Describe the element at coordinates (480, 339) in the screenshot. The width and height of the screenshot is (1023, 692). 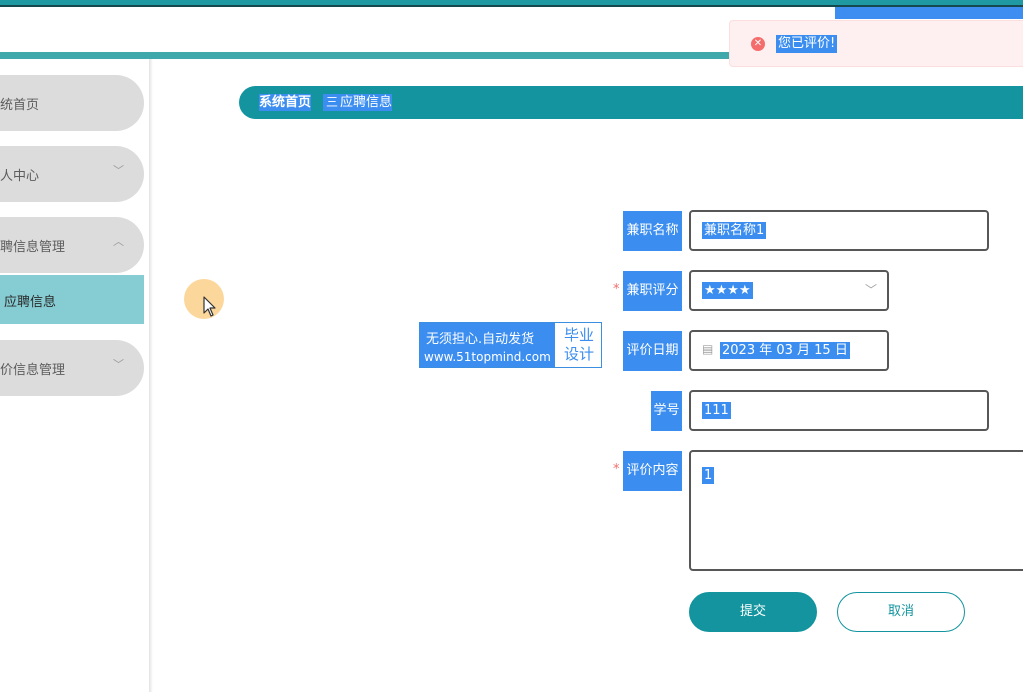
I see `watermark-line1: 无须担心.自动发货` at that location.